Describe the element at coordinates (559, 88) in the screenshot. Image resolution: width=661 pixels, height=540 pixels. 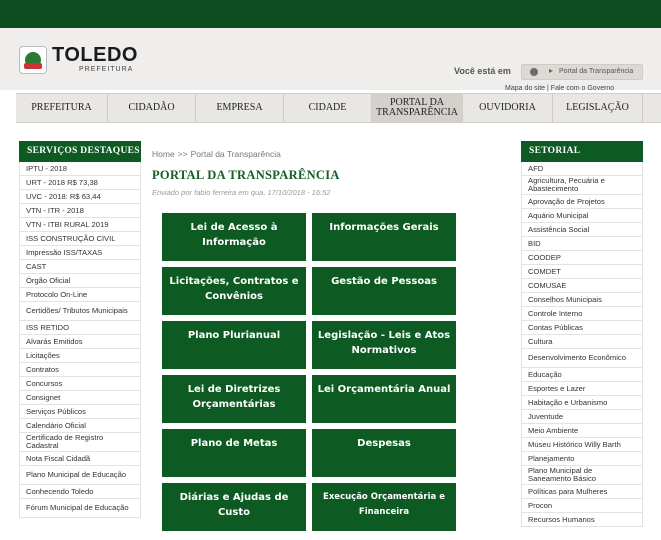
I see `site-links: Mapa do site | Fale com o Governo` at that location.